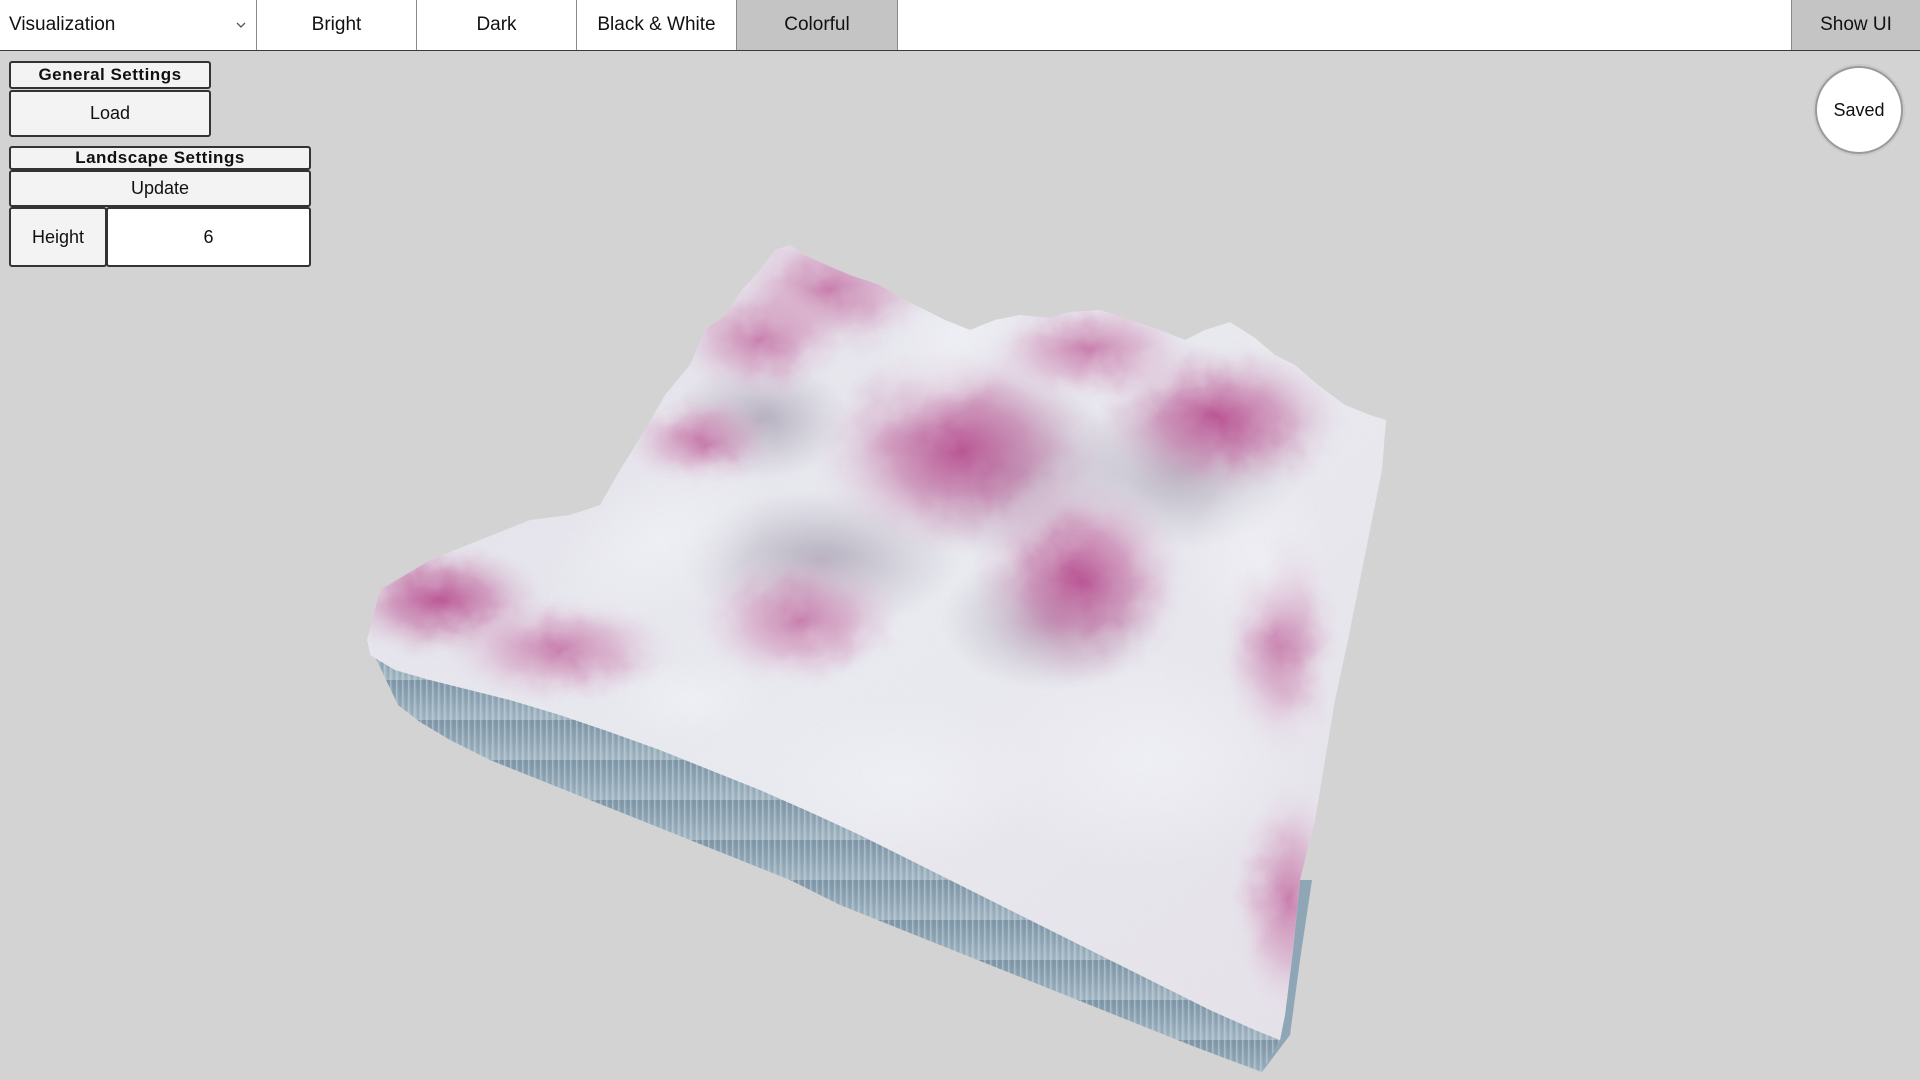  I want to click on tab-bright: Bright, so click(337, 25).